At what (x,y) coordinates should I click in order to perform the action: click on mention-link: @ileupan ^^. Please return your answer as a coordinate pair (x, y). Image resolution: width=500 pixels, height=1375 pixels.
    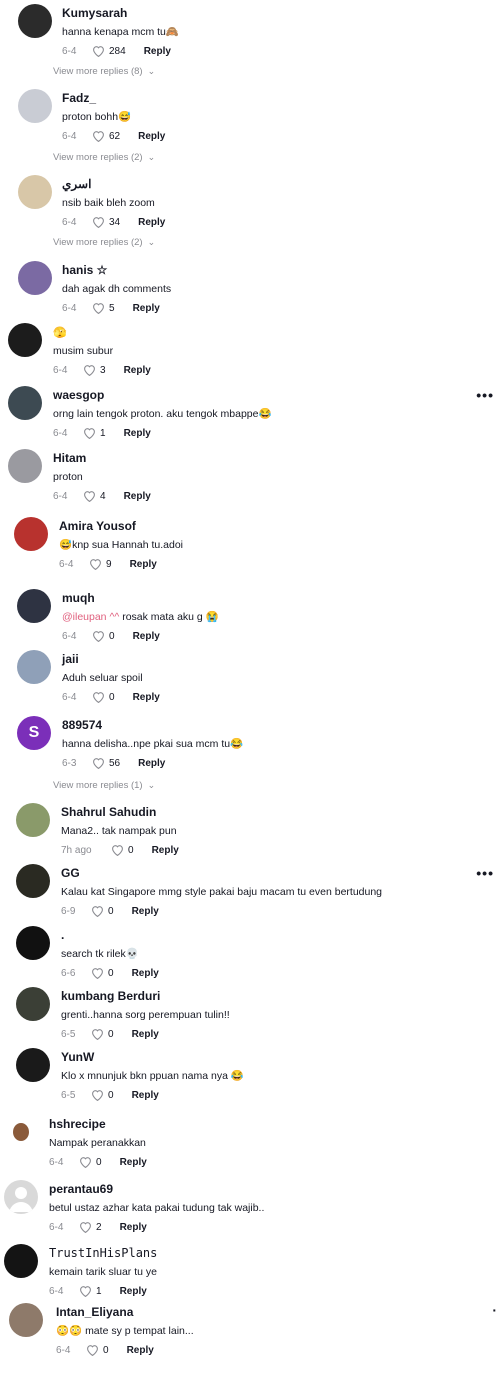
    Looking at the image, I should click on (90, 617).